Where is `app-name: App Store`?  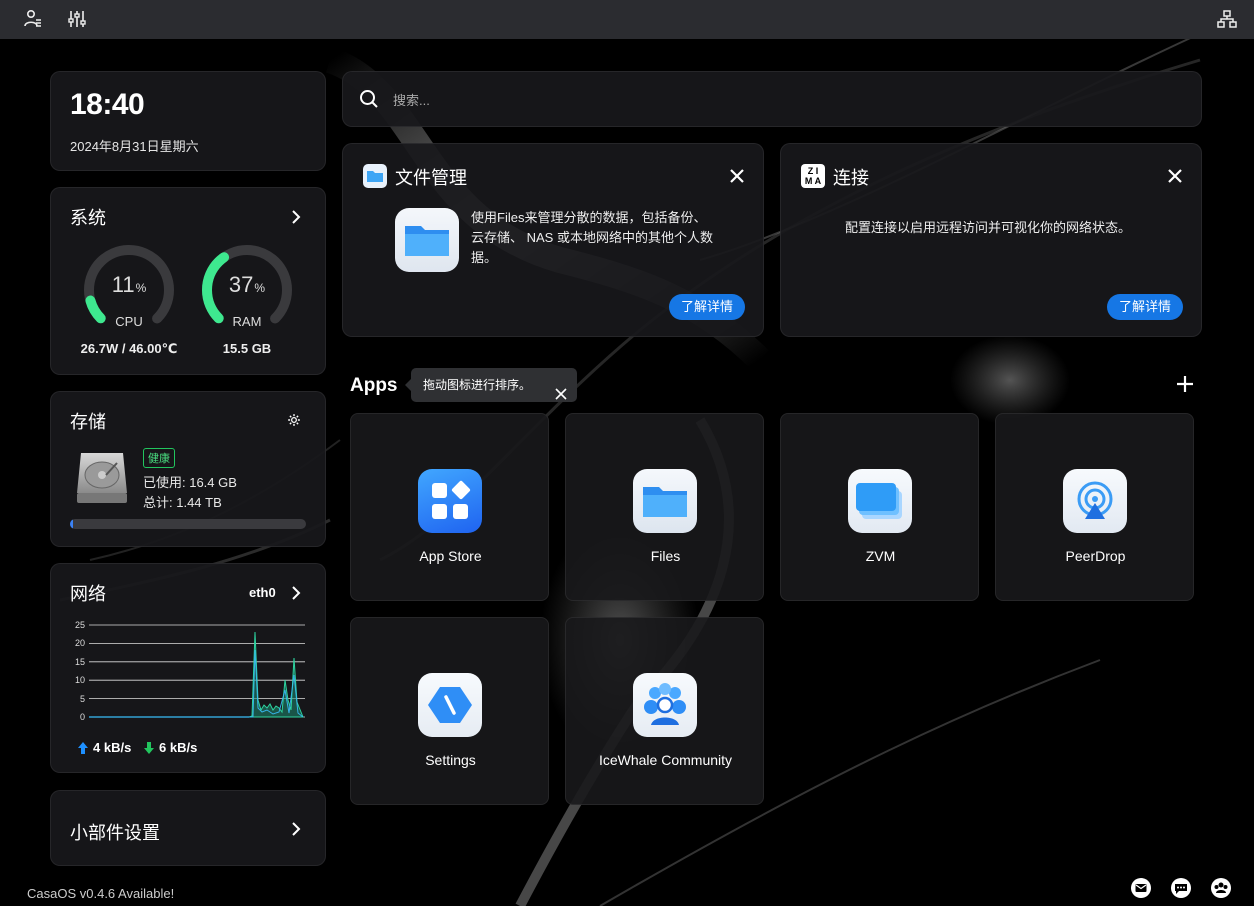
app-name: App Store is located at coordinates (450, 556).